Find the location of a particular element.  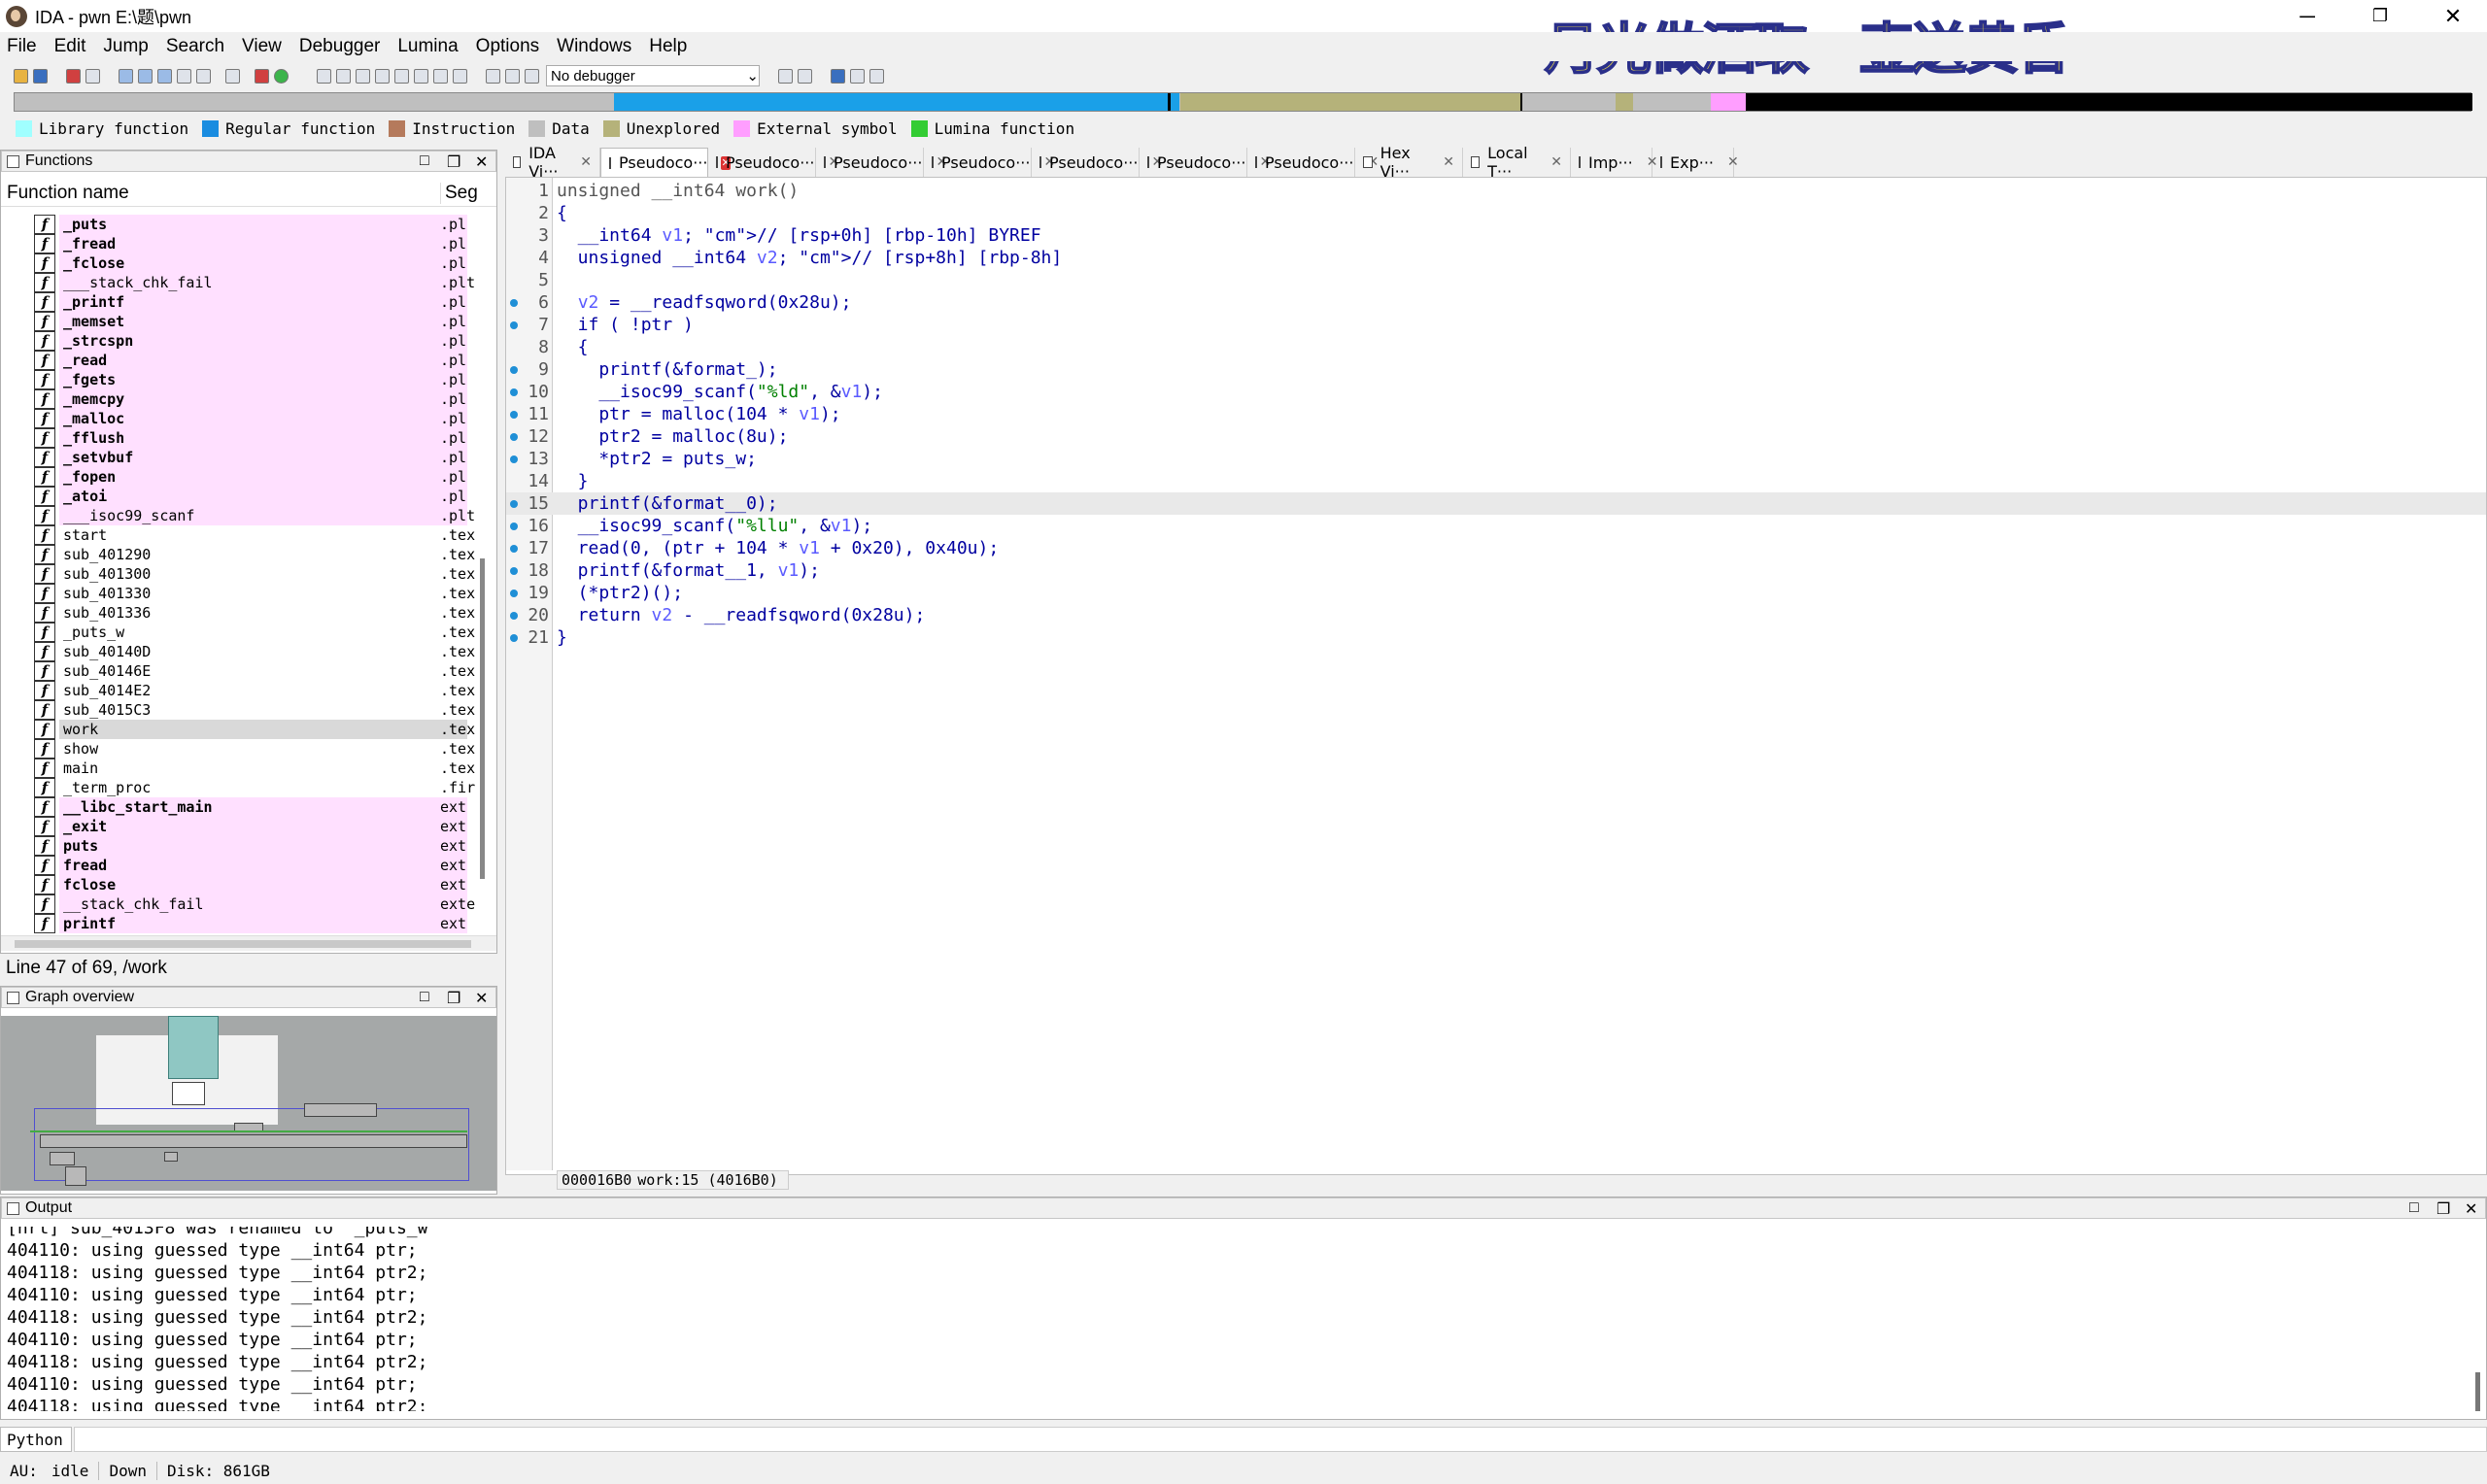

function-row: f _malloc .pl is located at coordinates (239, 418).